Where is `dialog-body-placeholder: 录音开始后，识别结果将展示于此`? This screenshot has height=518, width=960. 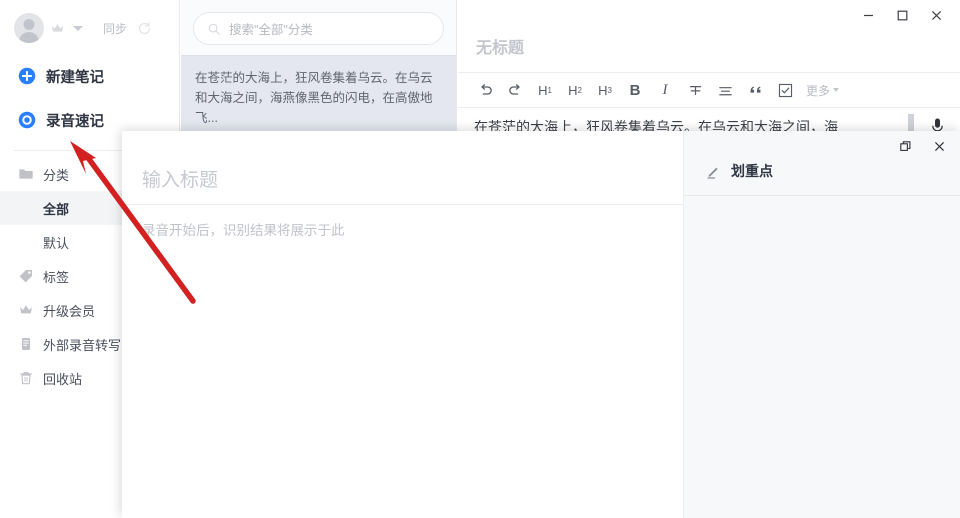
dialog-body-placeholder: 录音开始后，识别结果将展示于此 is located at coordinates (402, 222).